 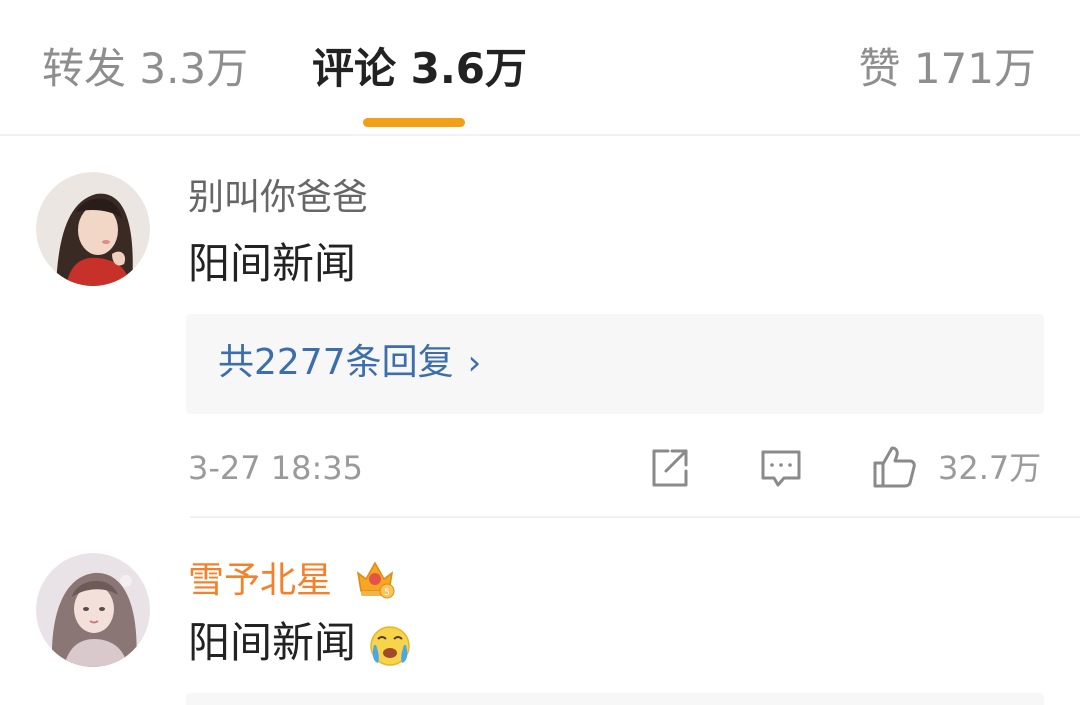 I want to click on active-tab-indicator, so click(x=414, y=122).